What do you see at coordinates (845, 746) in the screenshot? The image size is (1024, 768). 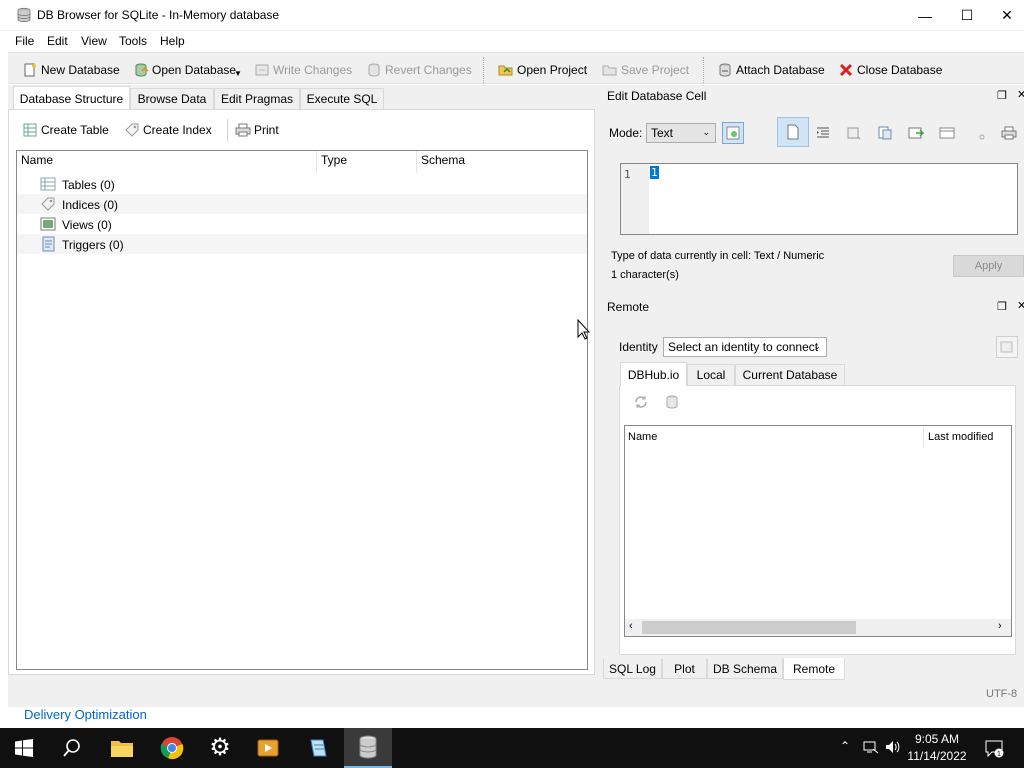 I see `show-hidden-icons-chevron-icon: ⌃` at bounding box center [845, 746].